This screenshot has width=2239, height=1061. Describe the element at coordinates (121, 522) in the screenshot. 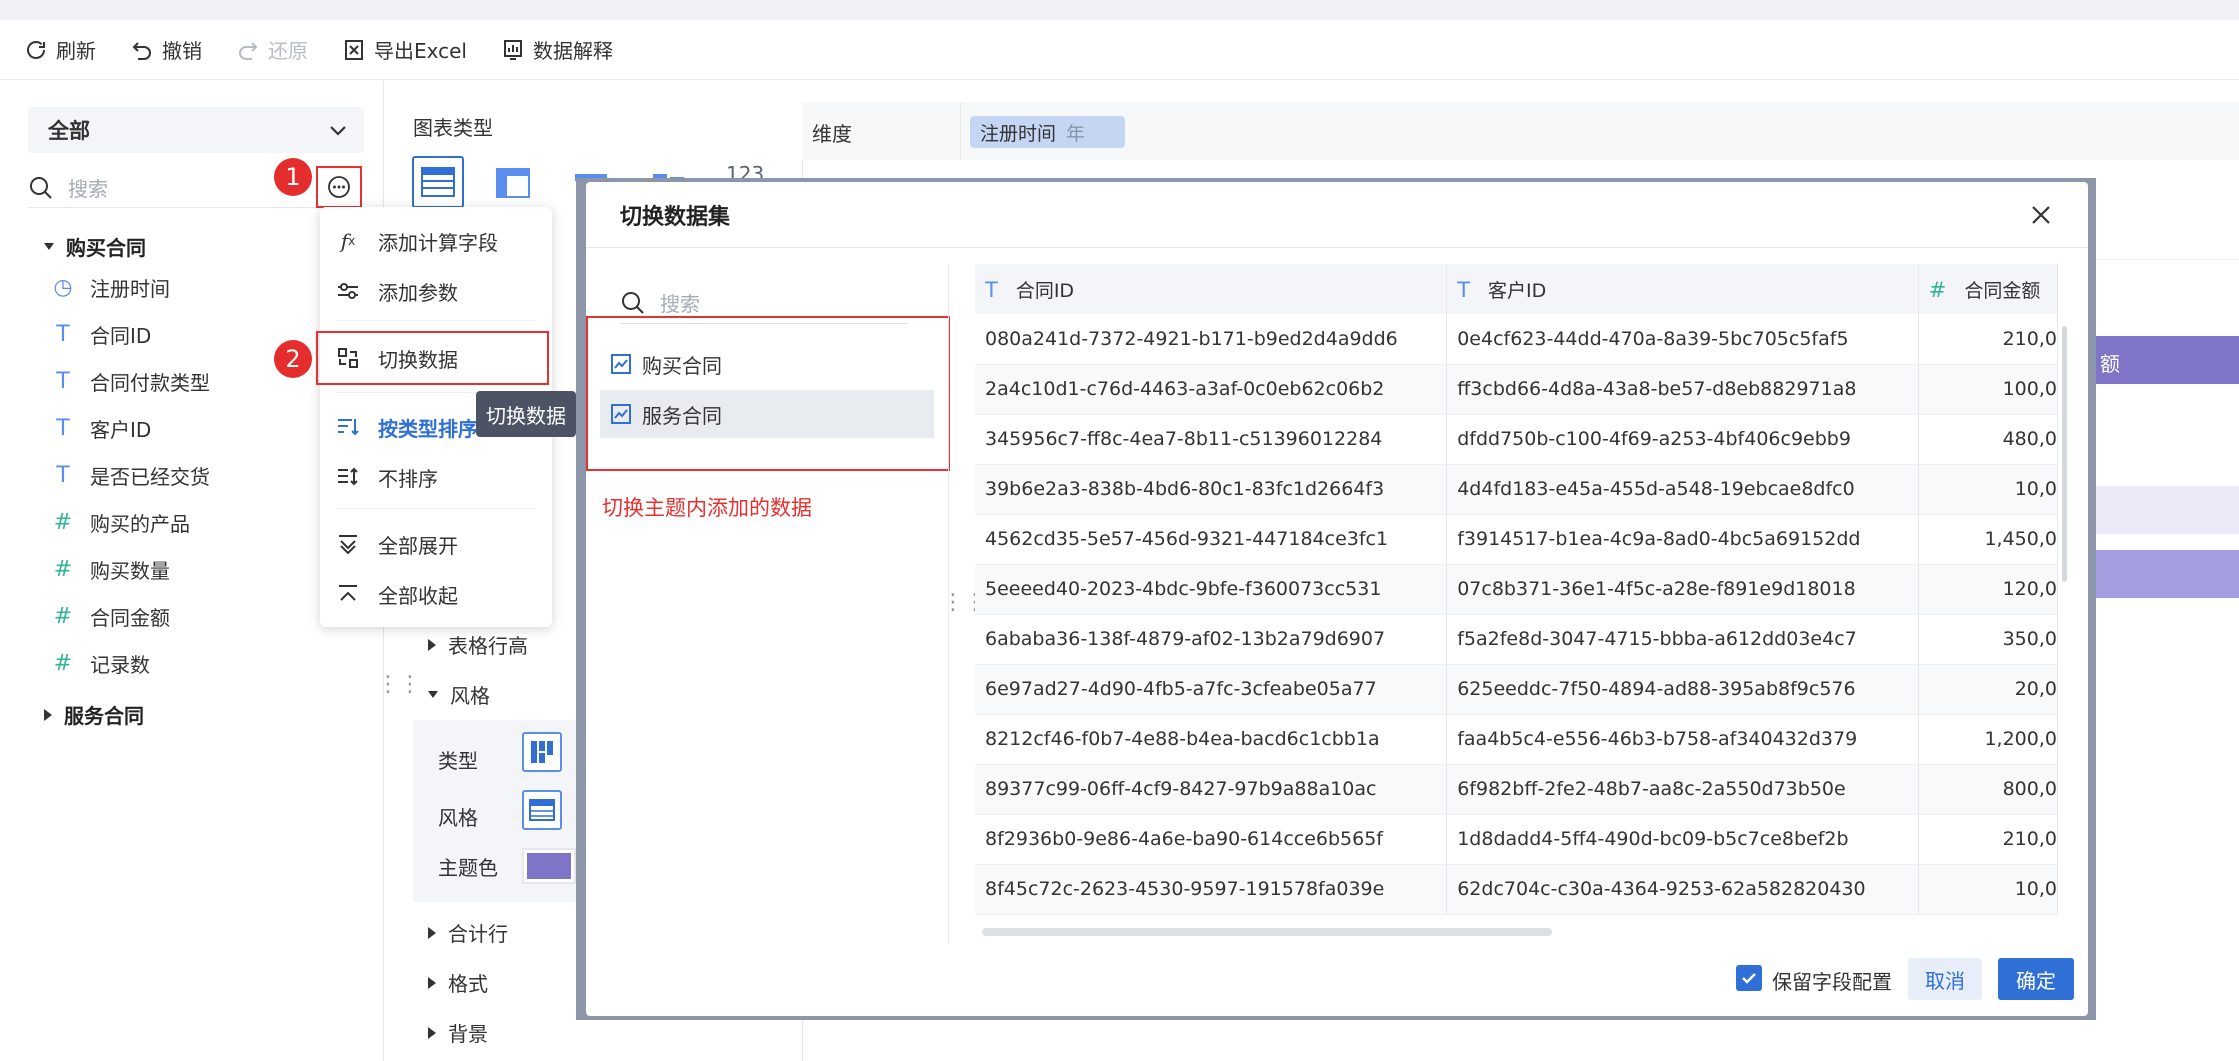

I see `field-item: # 购买的产品` at that location.